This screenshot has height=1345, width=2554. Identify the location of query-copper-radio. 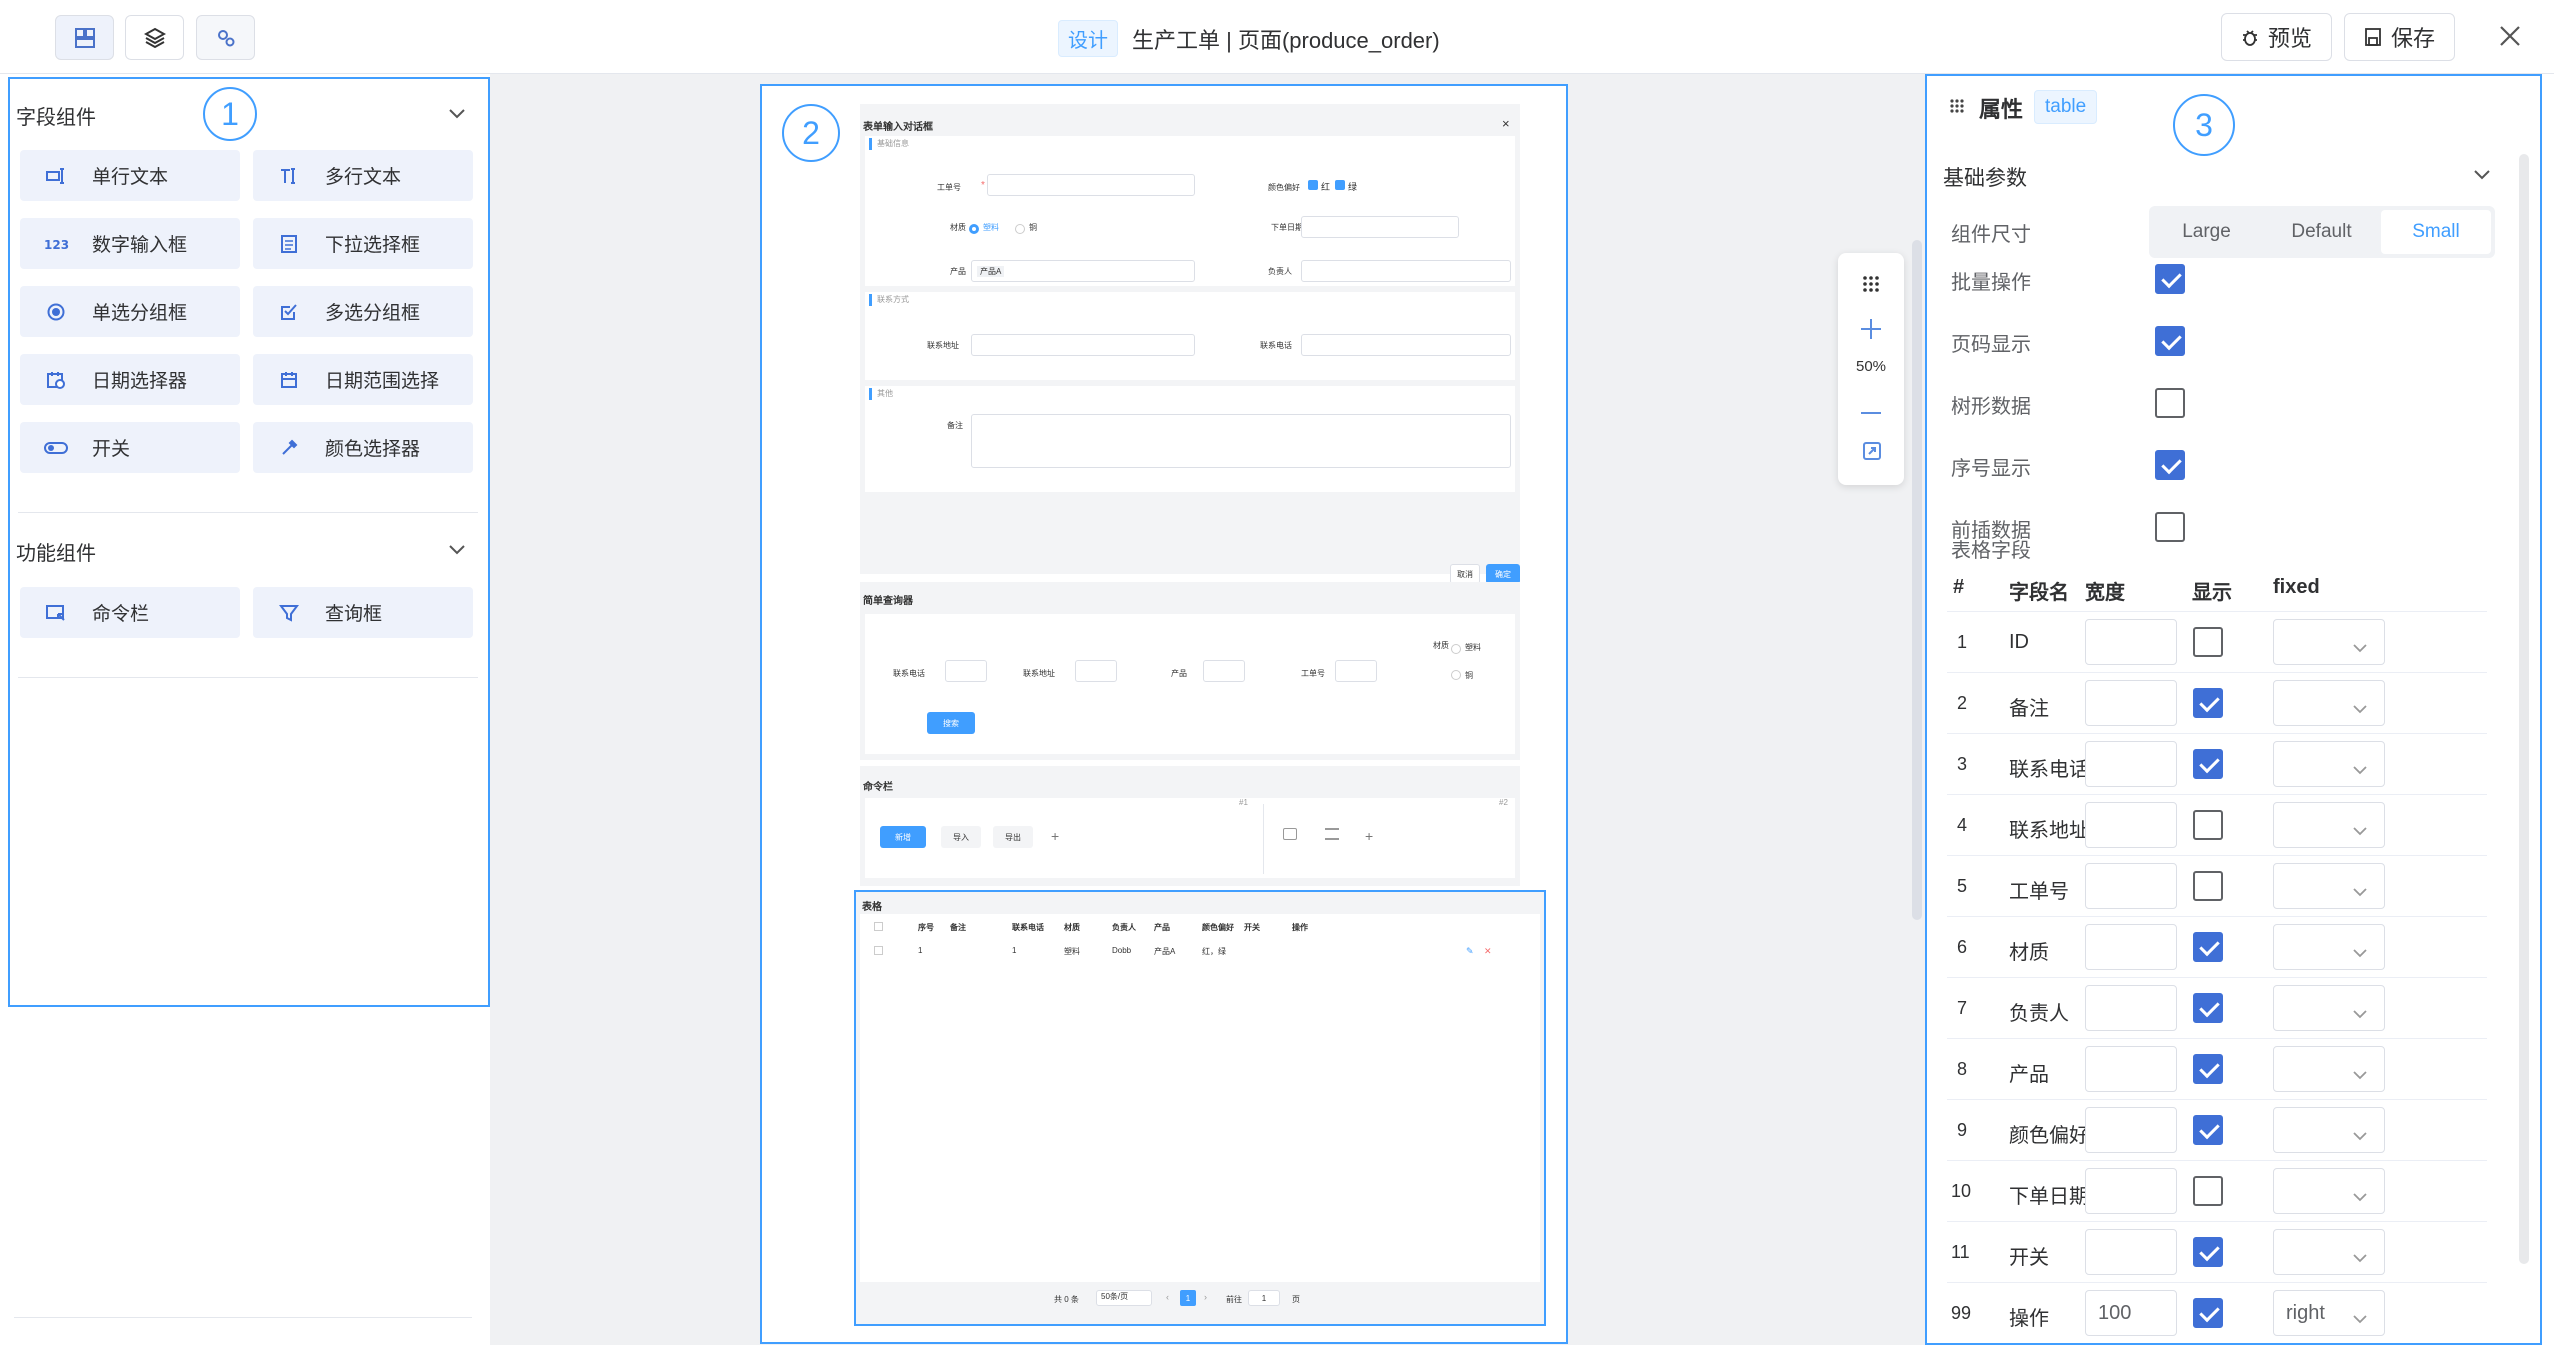
(1456, 675).